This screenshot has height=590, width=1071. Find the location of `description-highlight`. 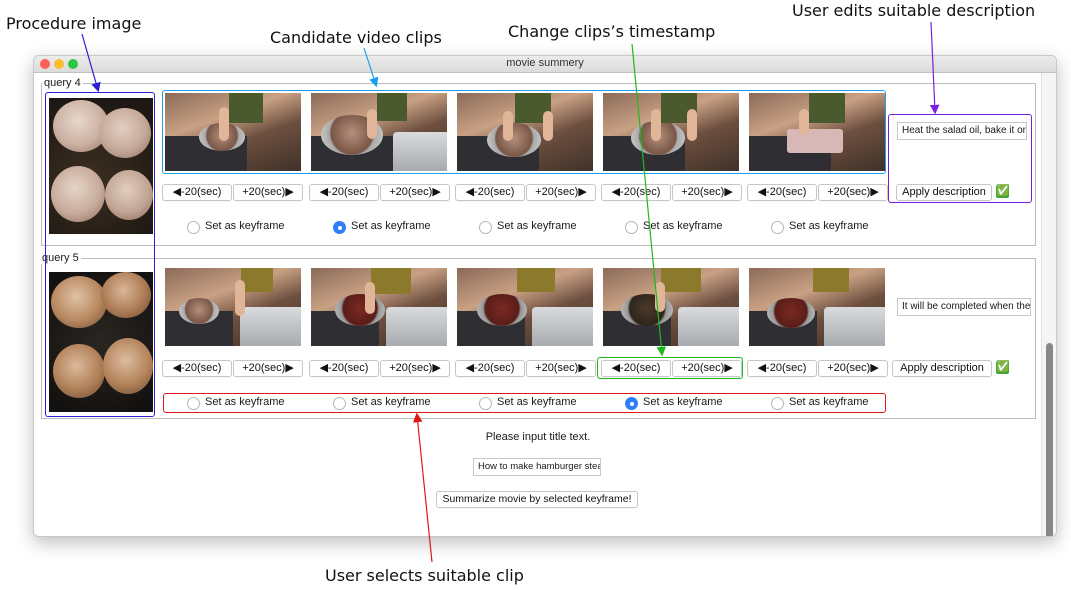

description-highlight is located at coordinates (960, 158).